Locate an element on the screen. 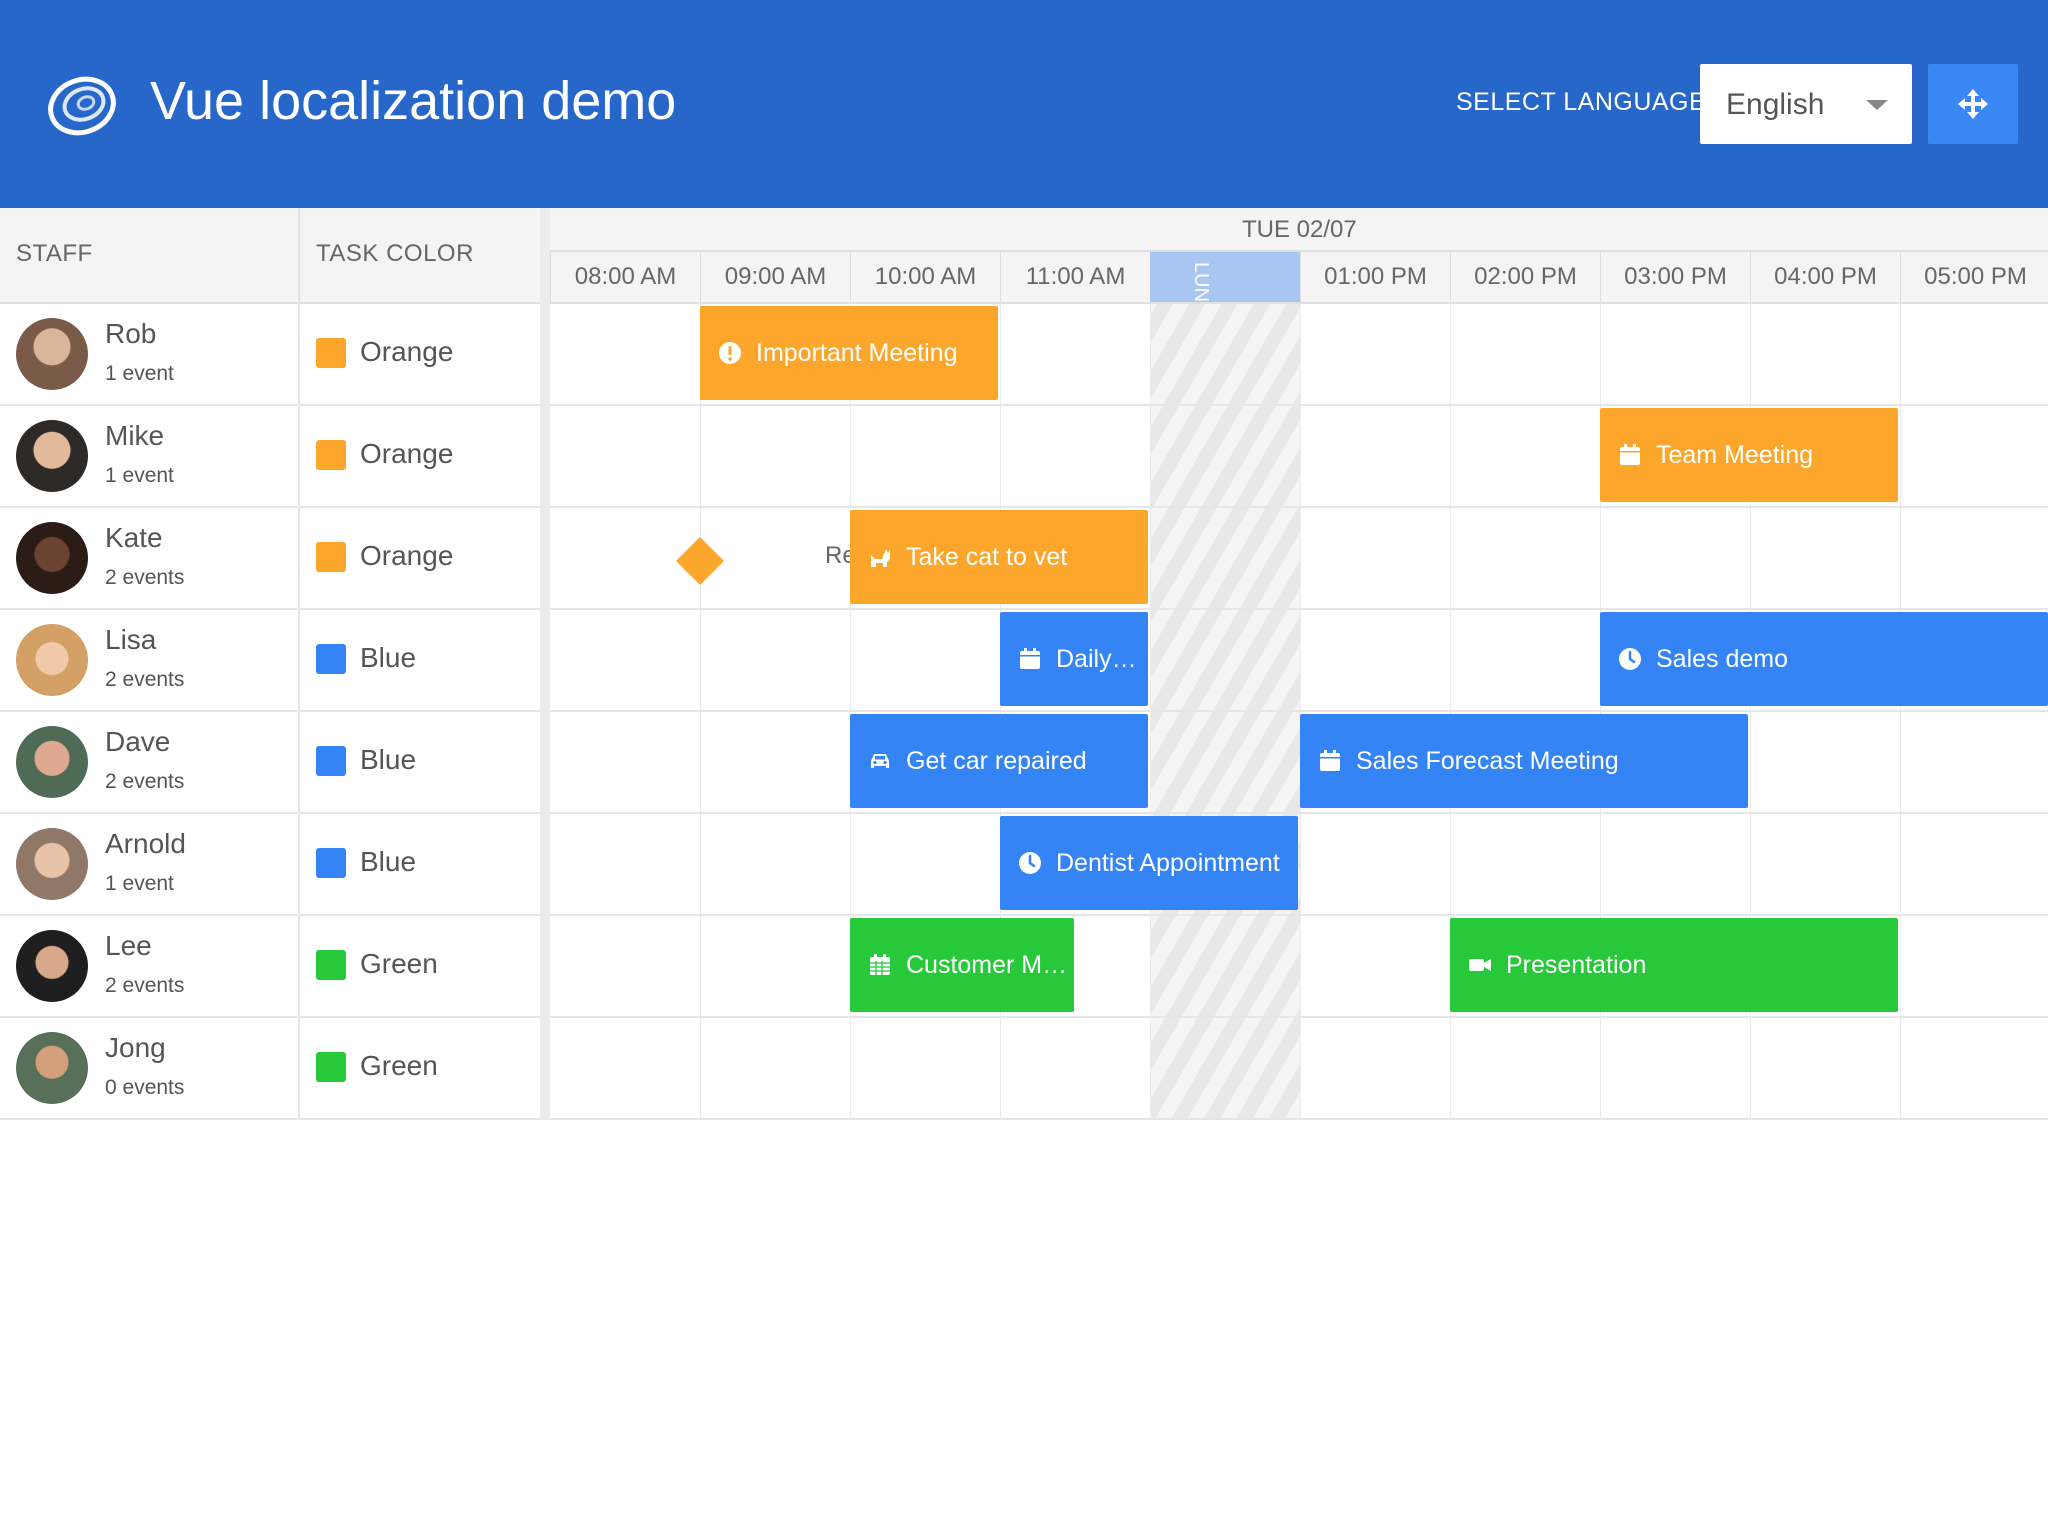  event-get-car-repaired: Get car repaired is located at coordinates (999, 761).